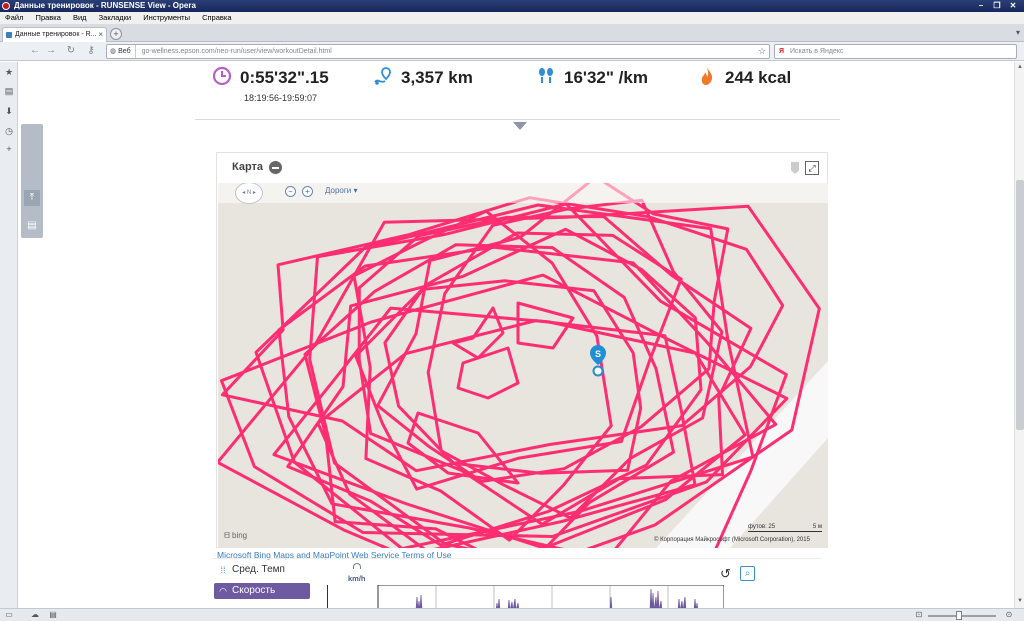 The width and height of the screenshot is (1024, 621). I want to click on forward-arrow-icon: →, so click(51, 51).